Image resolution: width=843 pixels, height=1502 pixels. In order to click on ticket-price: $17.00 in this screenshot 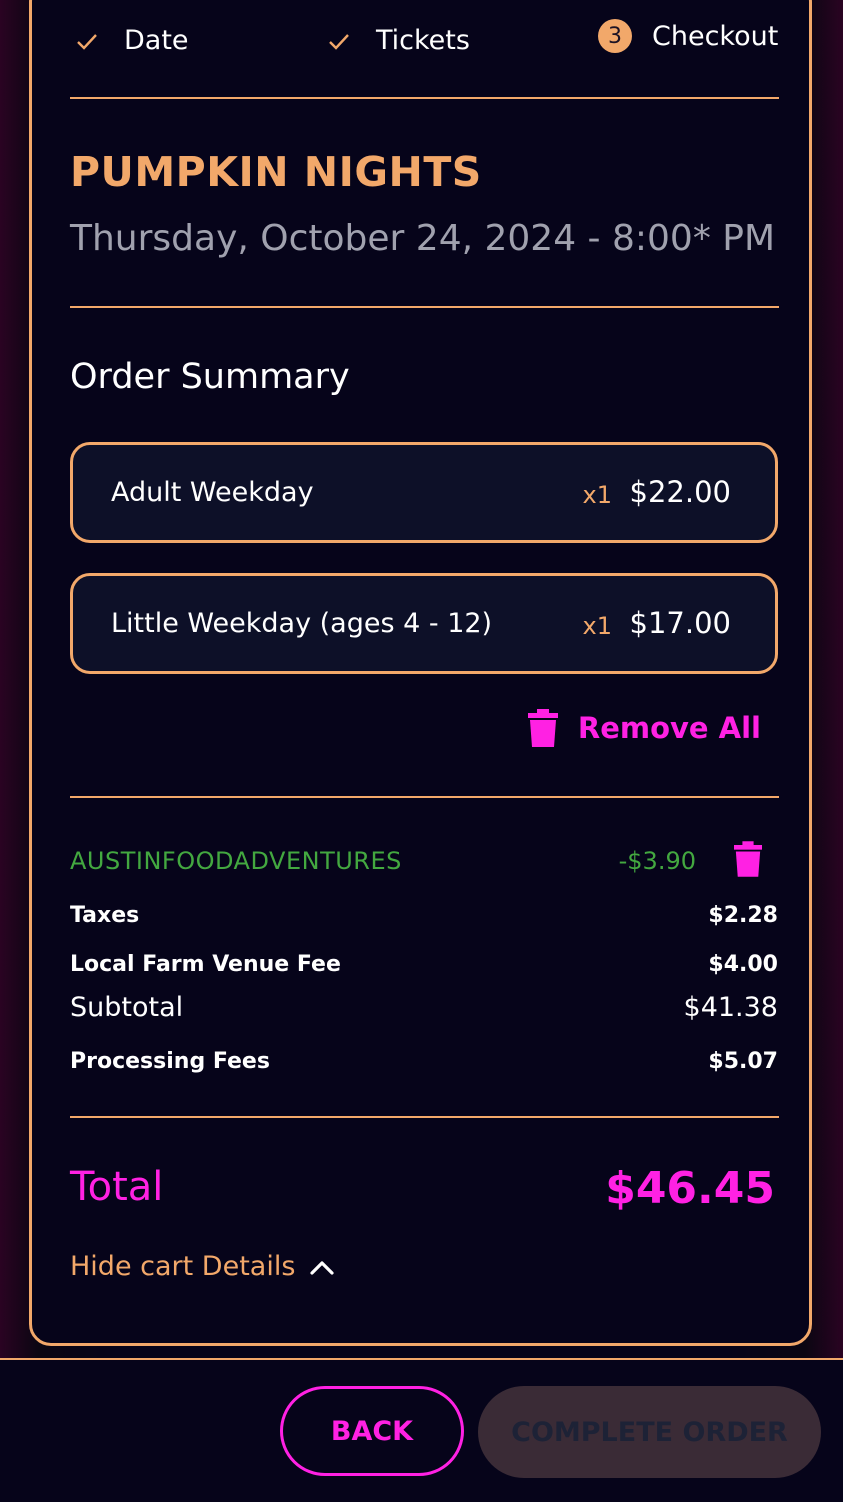, I will do `click(680, 623)`.